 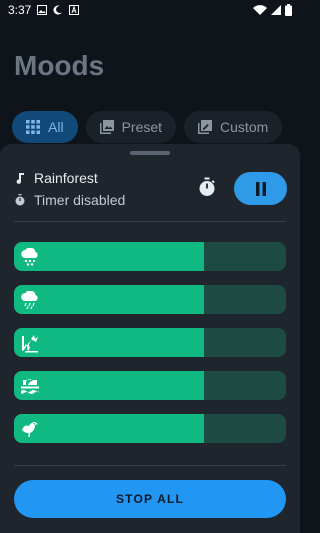 What do you see at coordinates (260, 9) in the screenshot?
I see `wifi-icon` at bounding box center [260, 9].